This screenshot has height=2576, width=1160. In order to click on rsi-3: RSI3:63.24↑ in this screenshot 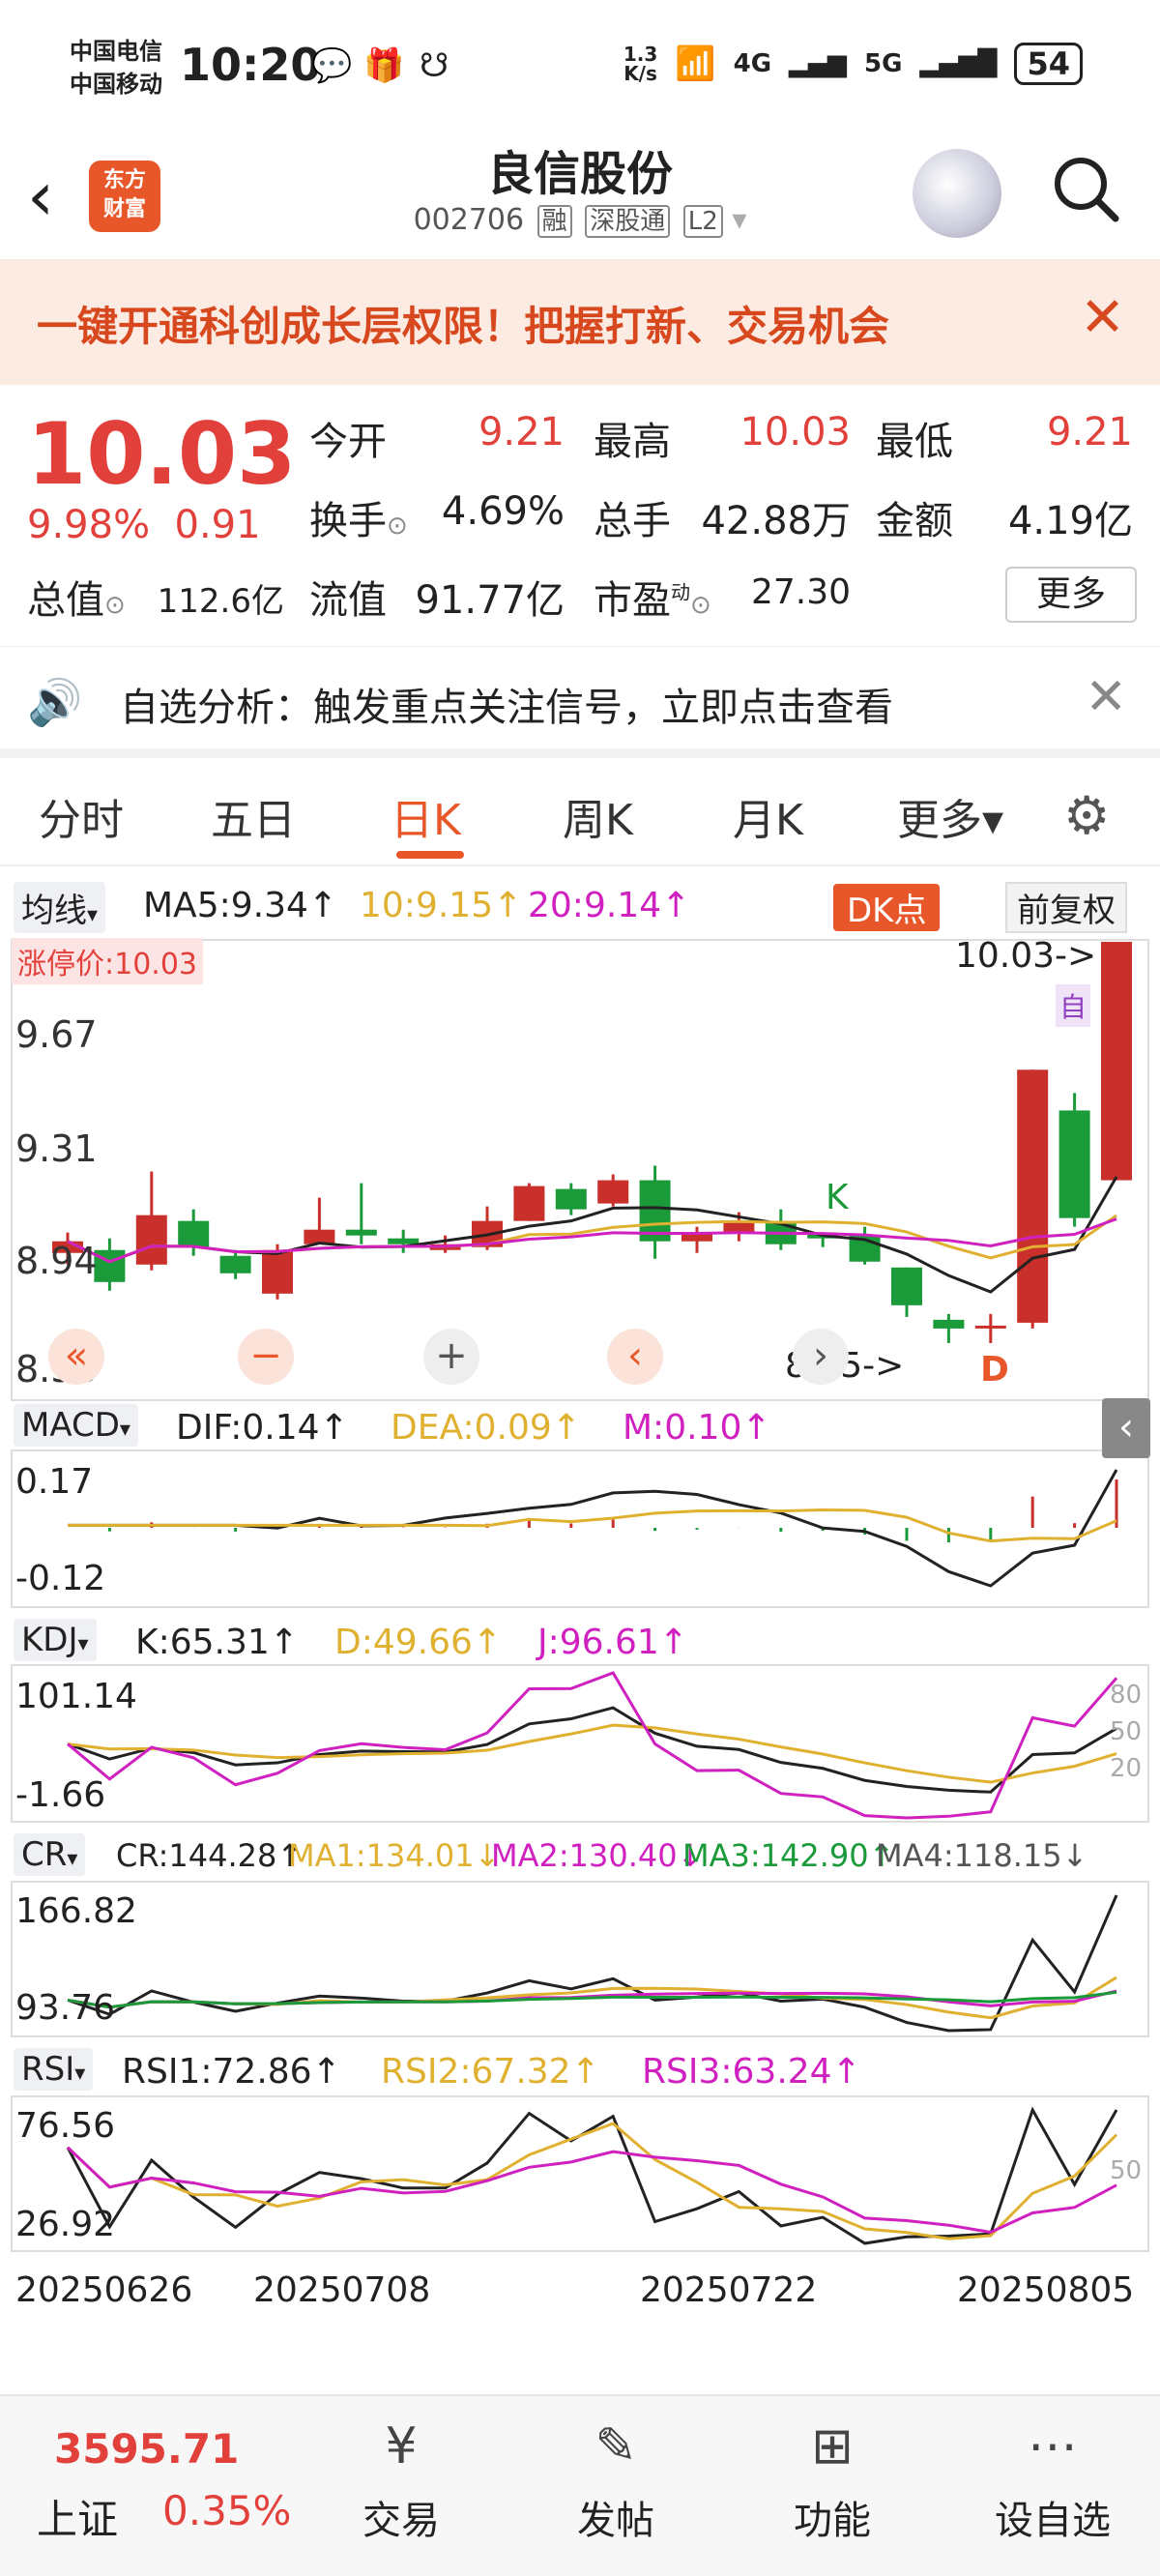, I will do `click(752, 2072)`.